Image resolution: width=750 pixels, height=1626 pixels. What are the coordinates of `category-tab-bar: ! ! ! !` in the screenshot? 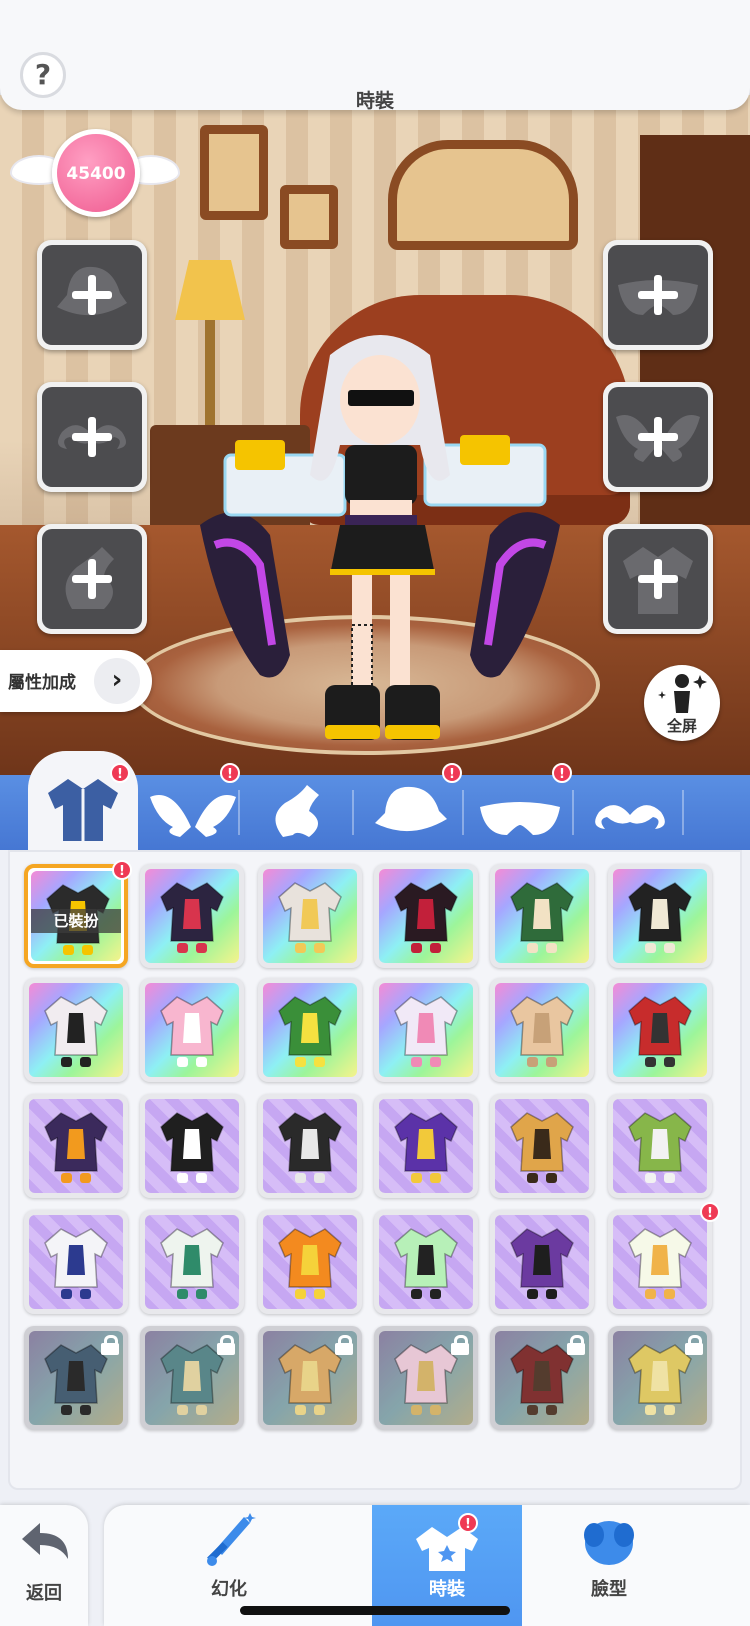 It's located at (375, 801).